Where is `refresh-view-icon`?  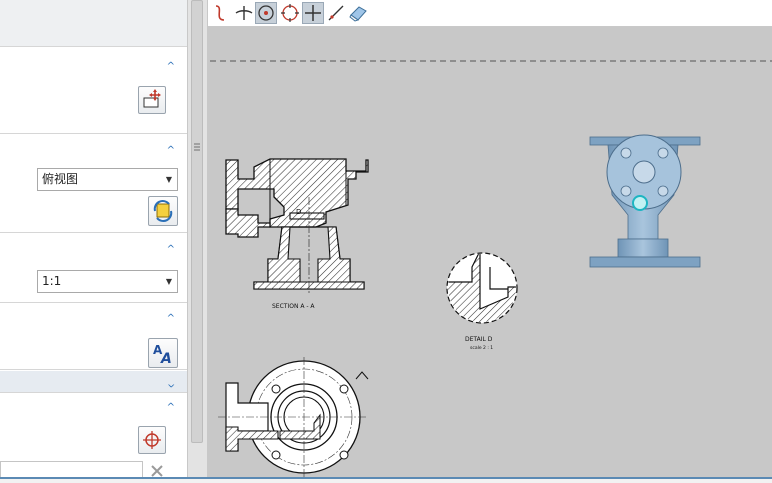 refresh-view-icon is located at coordinates (163, 211).